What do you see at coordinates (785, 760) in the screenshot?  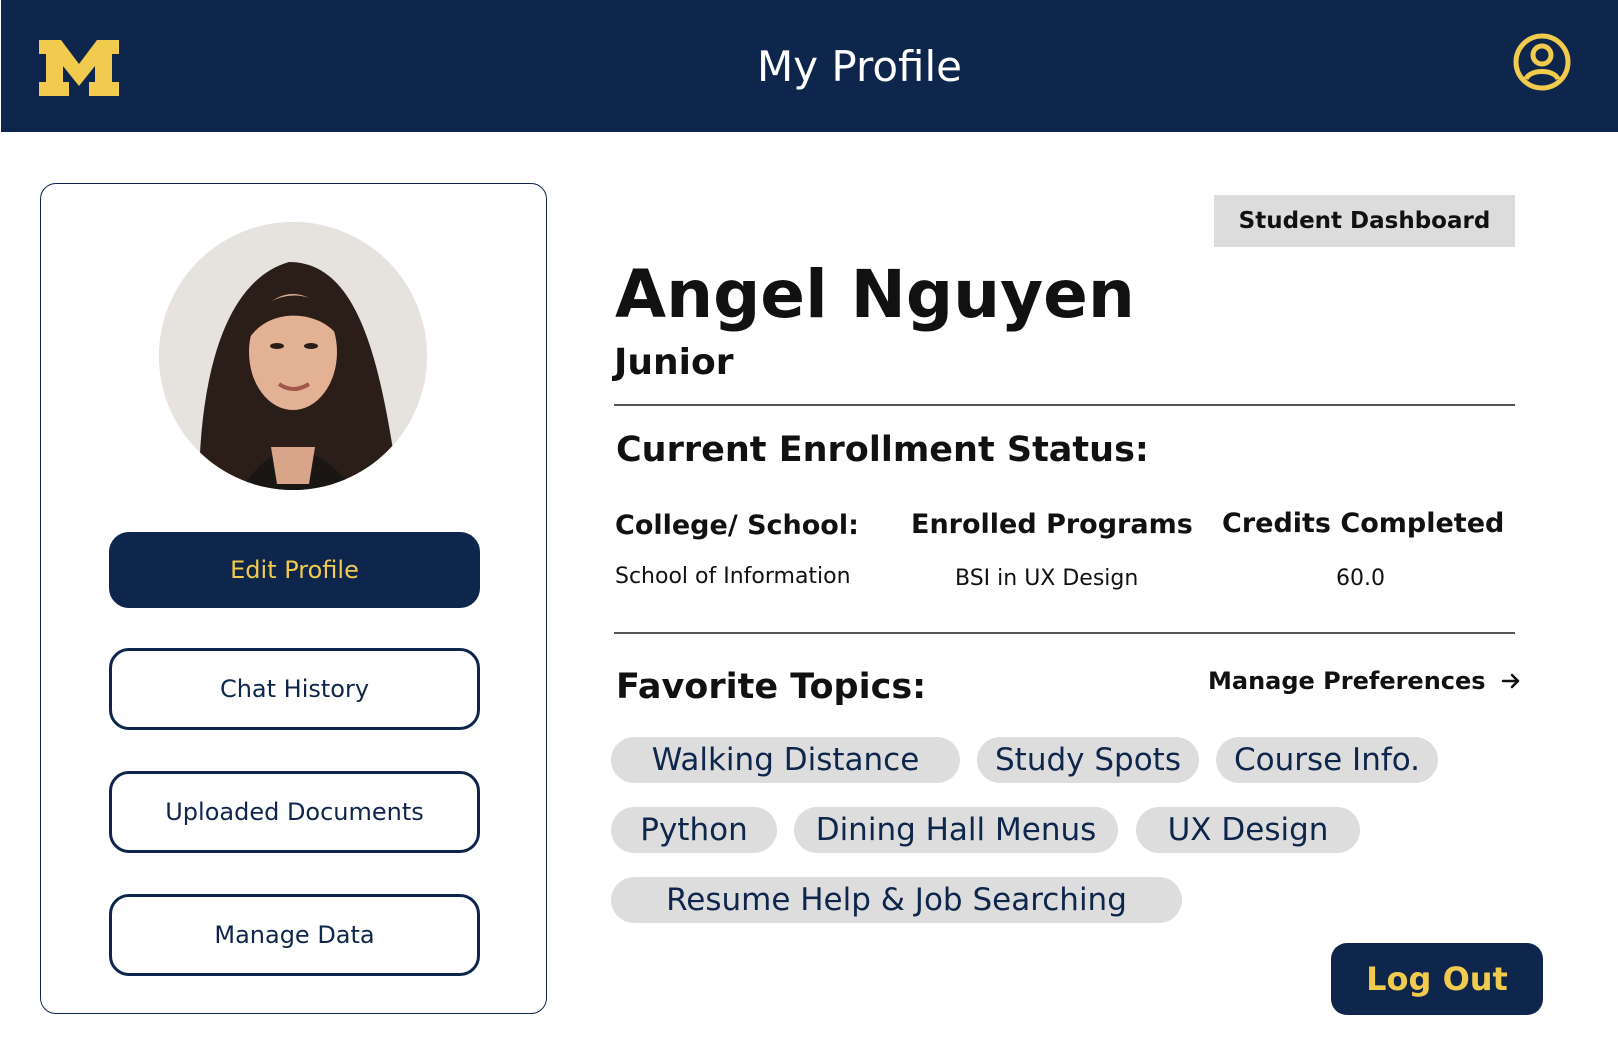 I see `topic-chip: Walking Distance` at bounding box center [785, 760].